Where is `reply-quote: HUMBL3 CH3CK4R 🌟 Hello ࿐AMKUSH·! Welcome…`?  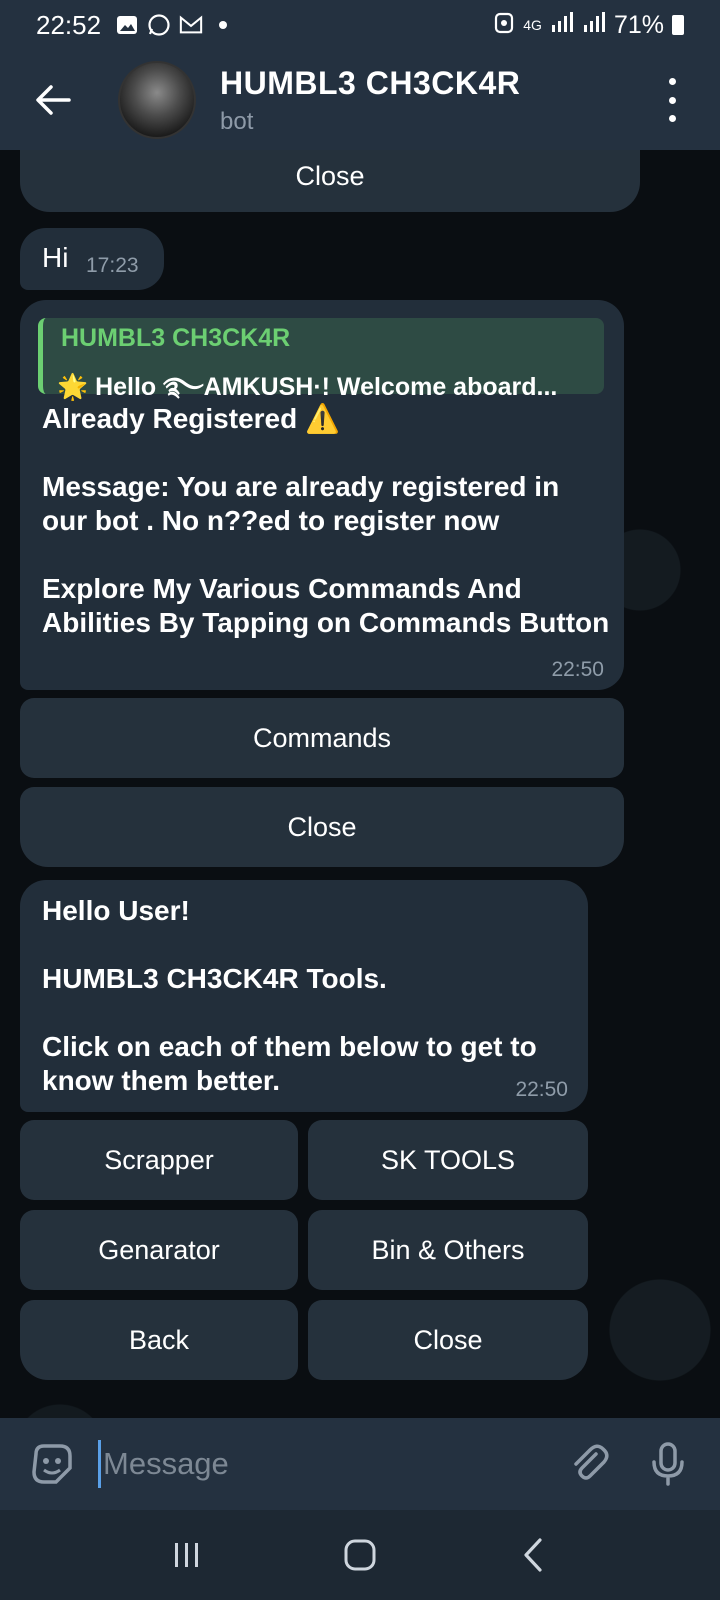 reply-quote: HUMBL3 CH3CK4R 🌟 Hello ࿐AMKUSH·! Welcome… is located at coordinates (321, 359).